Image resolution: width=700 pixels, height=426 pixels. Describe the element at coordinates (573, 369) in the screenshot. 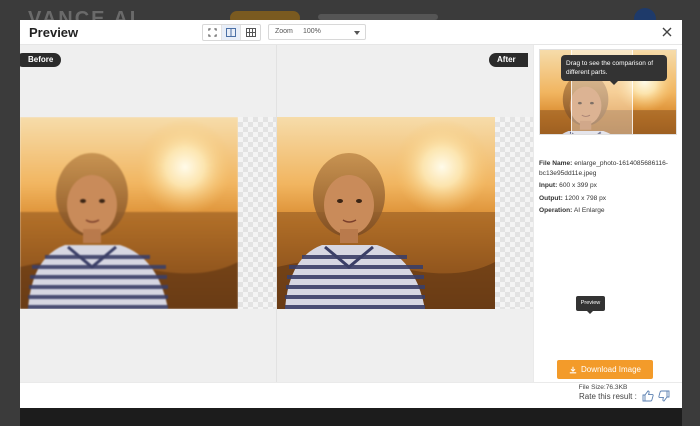

I see `download-icon` at that location.